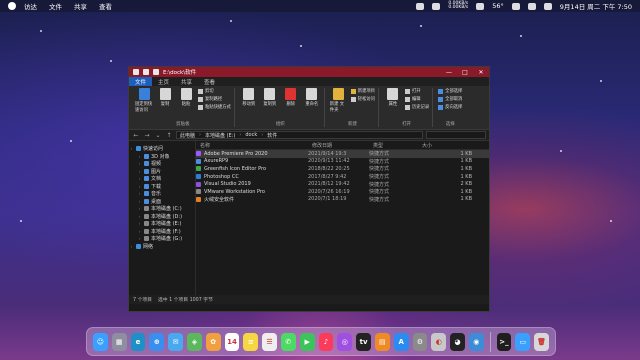 The height and width of the screenshot is (360, 640). I want to click on file-row: Photoshop CC 2017/8/27 9:42 快捷方式 1 KB, so click(342, 177).